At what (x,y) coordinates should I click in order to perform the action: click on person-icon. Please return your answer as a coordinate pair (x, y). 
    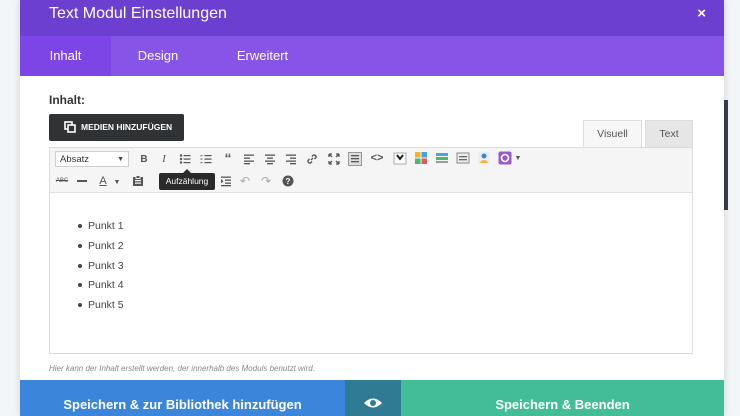
    Looking at the image, I should click on (484, 158).